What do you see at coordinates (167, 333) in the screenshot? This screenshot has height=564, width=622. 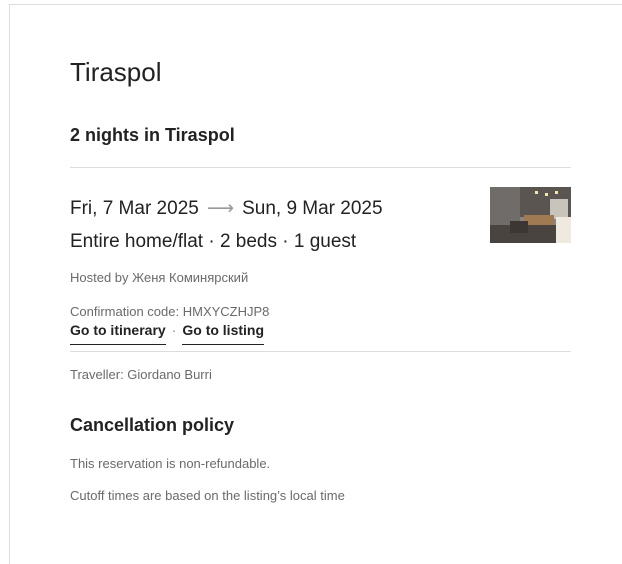 I see `reservation-links: Go to itinerary · Go to listing` at bounding box center [167, 333].